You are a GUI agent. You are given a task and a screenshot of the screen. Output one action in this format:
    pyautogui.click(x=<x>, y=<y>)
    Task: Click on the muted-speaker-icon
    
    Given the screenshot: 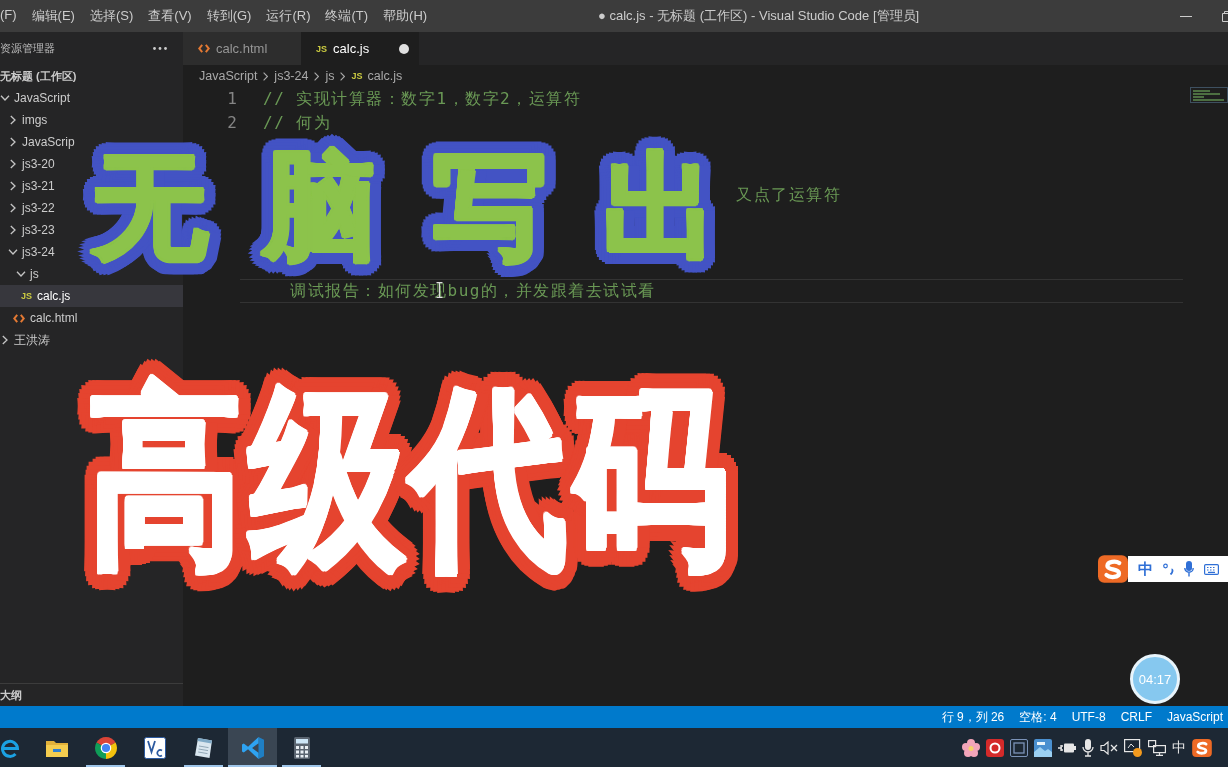 What is the action you would take?
    pyautogui.click(x=1109, y=747)
    